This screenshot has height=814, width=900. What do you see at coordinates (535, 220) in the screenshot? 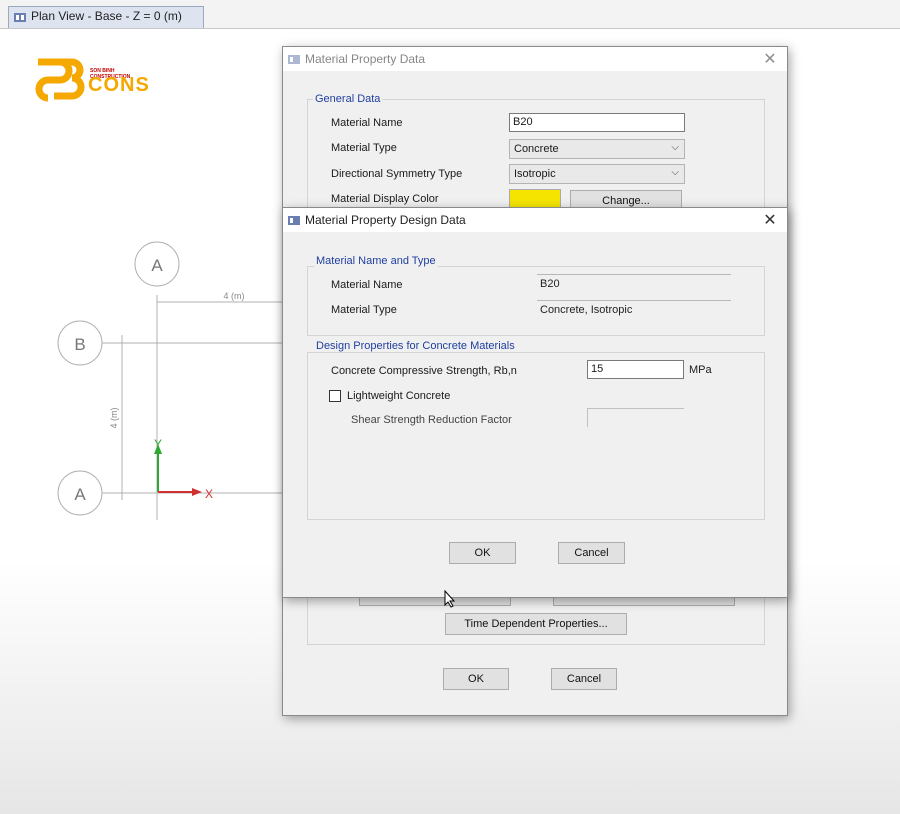
I see `titlebar: Material Property Design Data ✕` at bounding box center [535, 220].